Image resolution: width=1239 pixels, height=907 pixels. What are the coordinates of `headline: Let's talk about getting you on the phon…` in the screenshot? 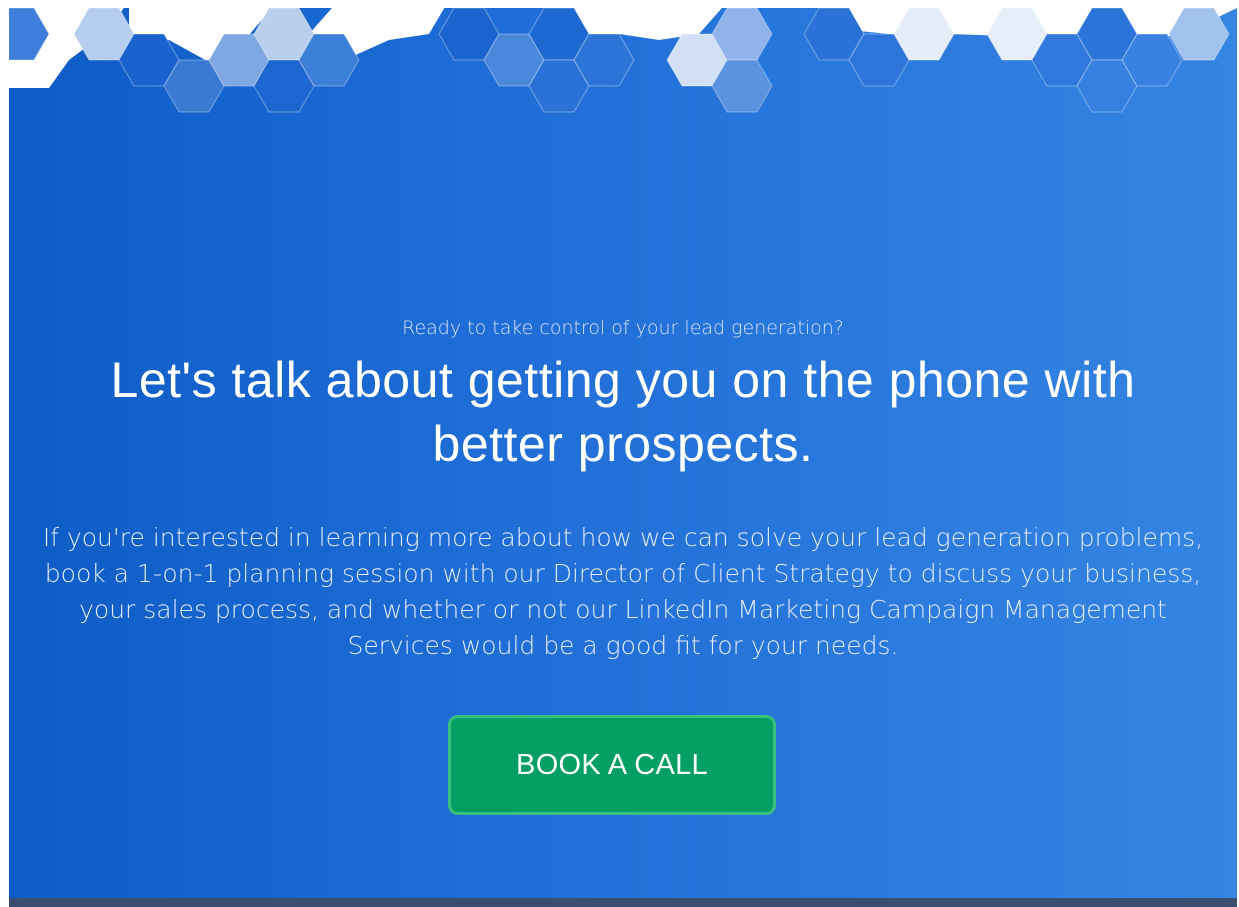 It's located at (623, 412).